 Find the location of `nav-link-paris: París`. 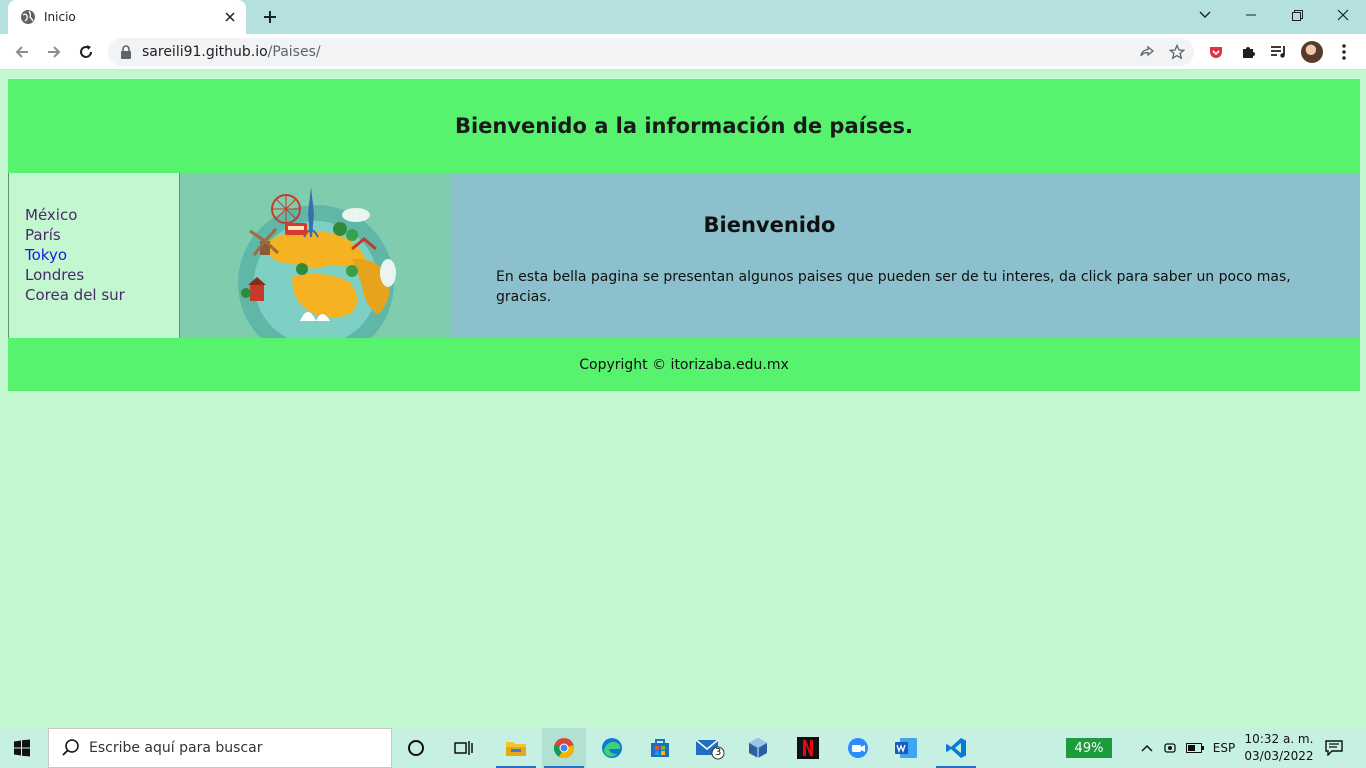

nav-link-paris: París is located at coordinates (102, 235).